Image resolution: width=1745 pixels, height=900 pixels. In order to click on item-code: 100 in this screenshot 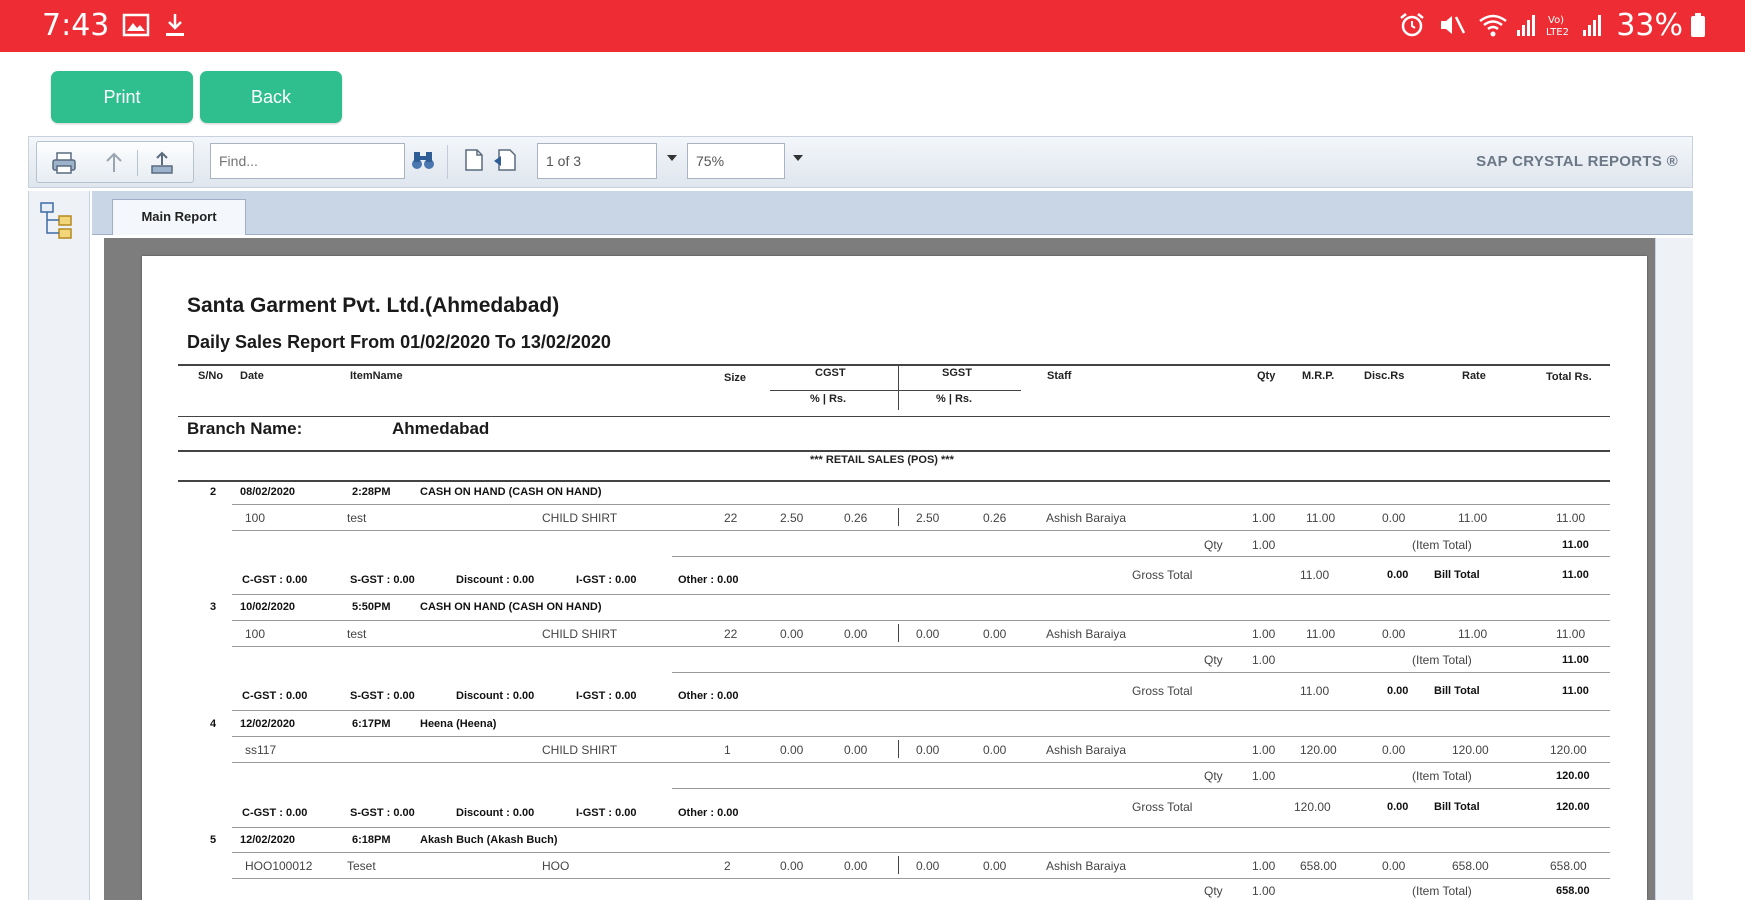, I will do `click(255, 518)`.